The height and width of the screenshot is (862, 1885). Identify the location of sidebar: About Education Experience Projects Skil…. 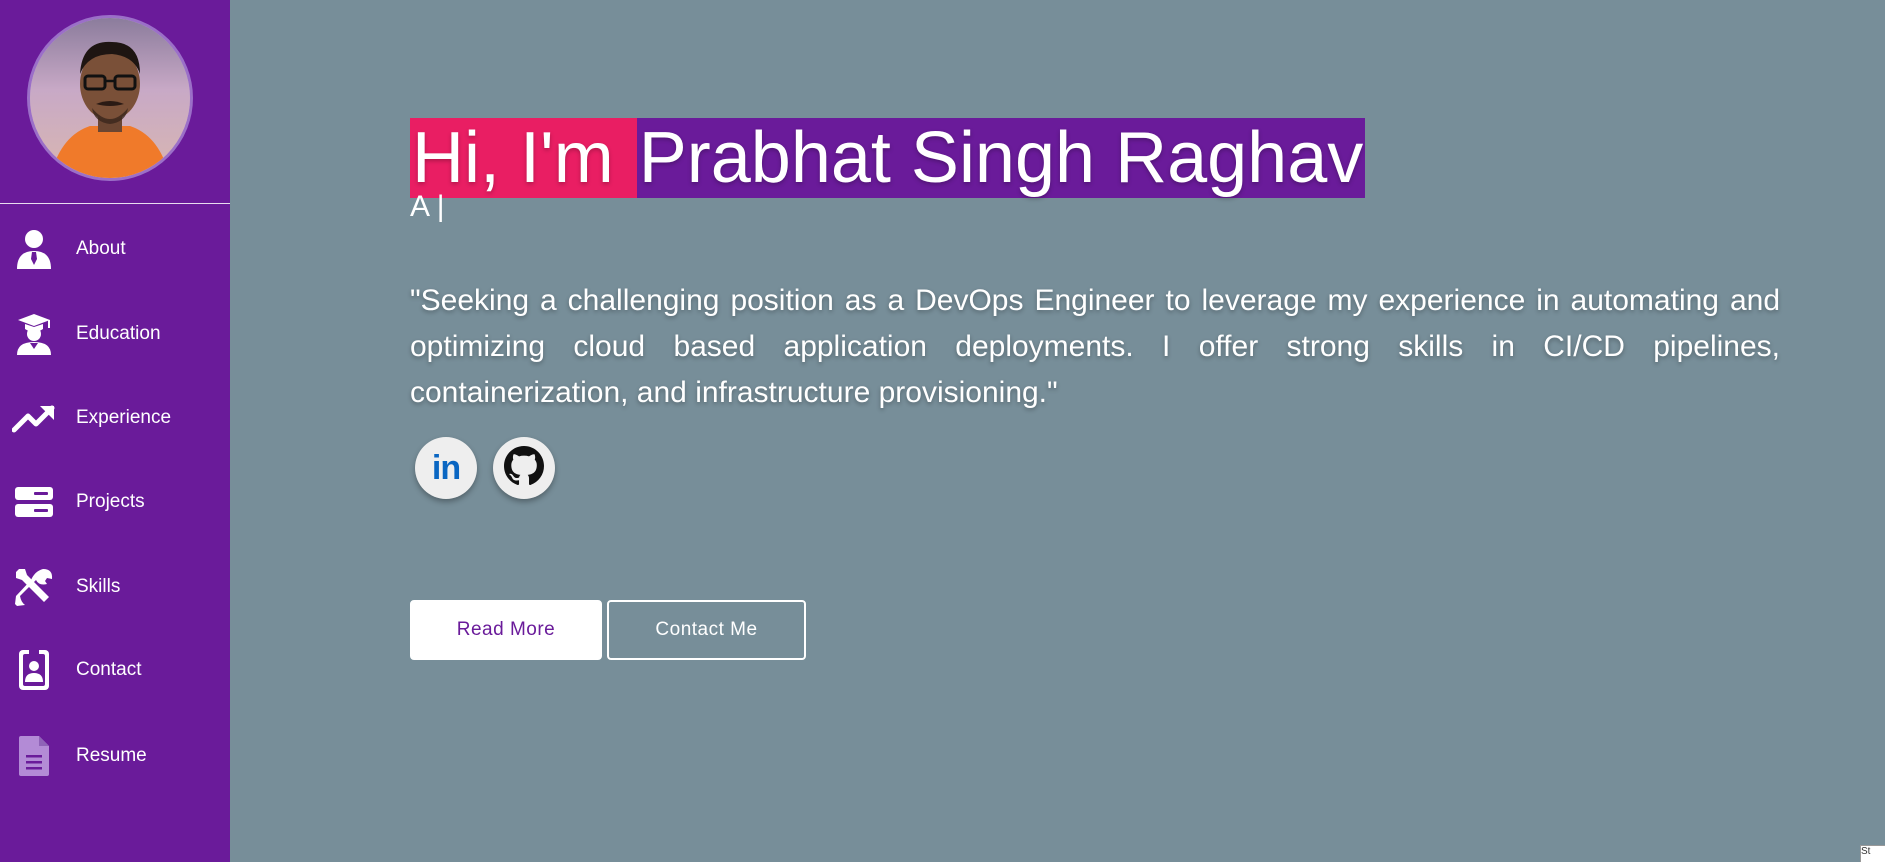
(115, 431).